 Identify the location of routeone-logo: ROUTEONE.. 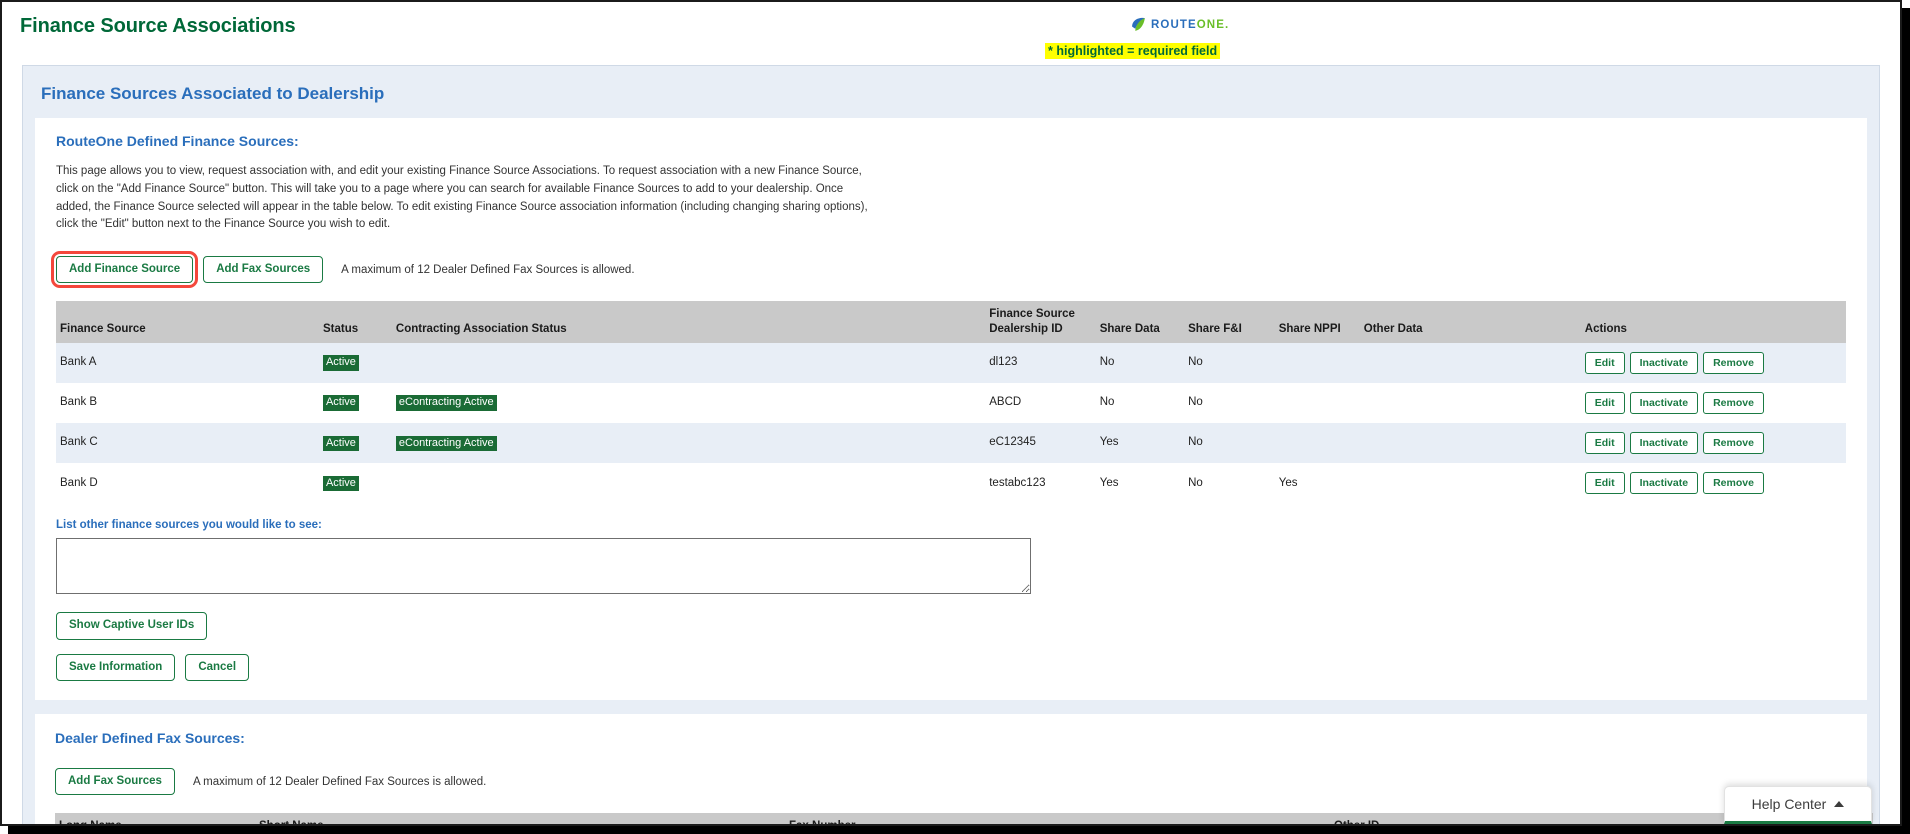
(1179, 24).